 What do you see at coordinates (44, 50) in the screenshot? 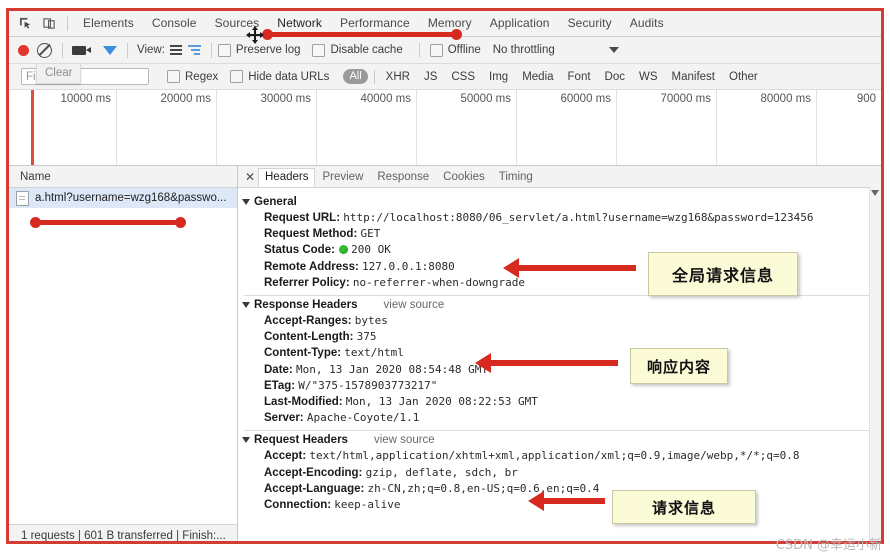
I see `clear-icon` at bounding box center [44, 50].